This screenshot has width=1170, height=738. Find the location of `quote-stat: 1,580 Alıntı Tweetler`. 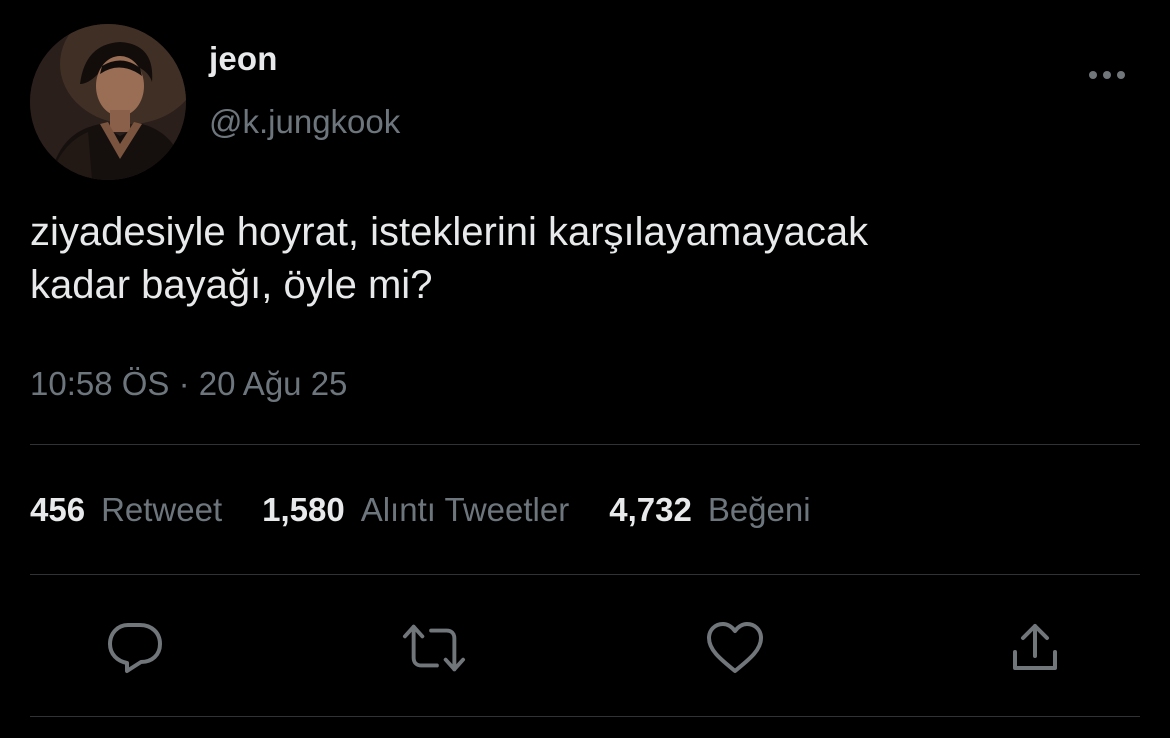

quote-stat: 1,580 Alıntı Tweetler is located at coordinates (415, 510).